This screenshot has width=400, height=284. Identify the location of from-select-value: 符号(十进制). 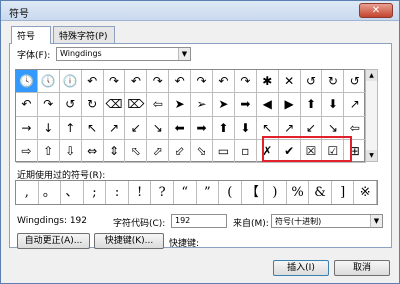
(298, 221).